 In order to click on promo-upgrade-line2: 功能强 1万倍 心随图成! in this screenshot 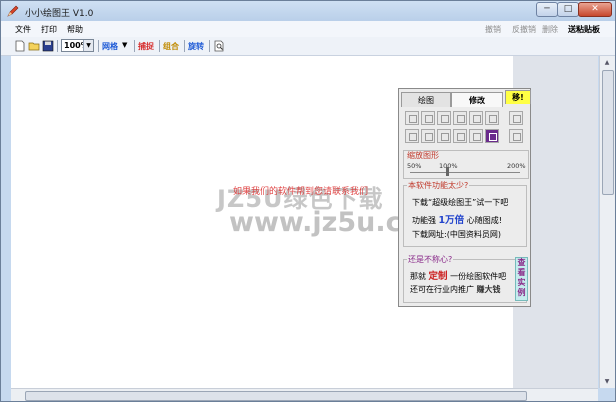, I will do `click(457, 219)`.